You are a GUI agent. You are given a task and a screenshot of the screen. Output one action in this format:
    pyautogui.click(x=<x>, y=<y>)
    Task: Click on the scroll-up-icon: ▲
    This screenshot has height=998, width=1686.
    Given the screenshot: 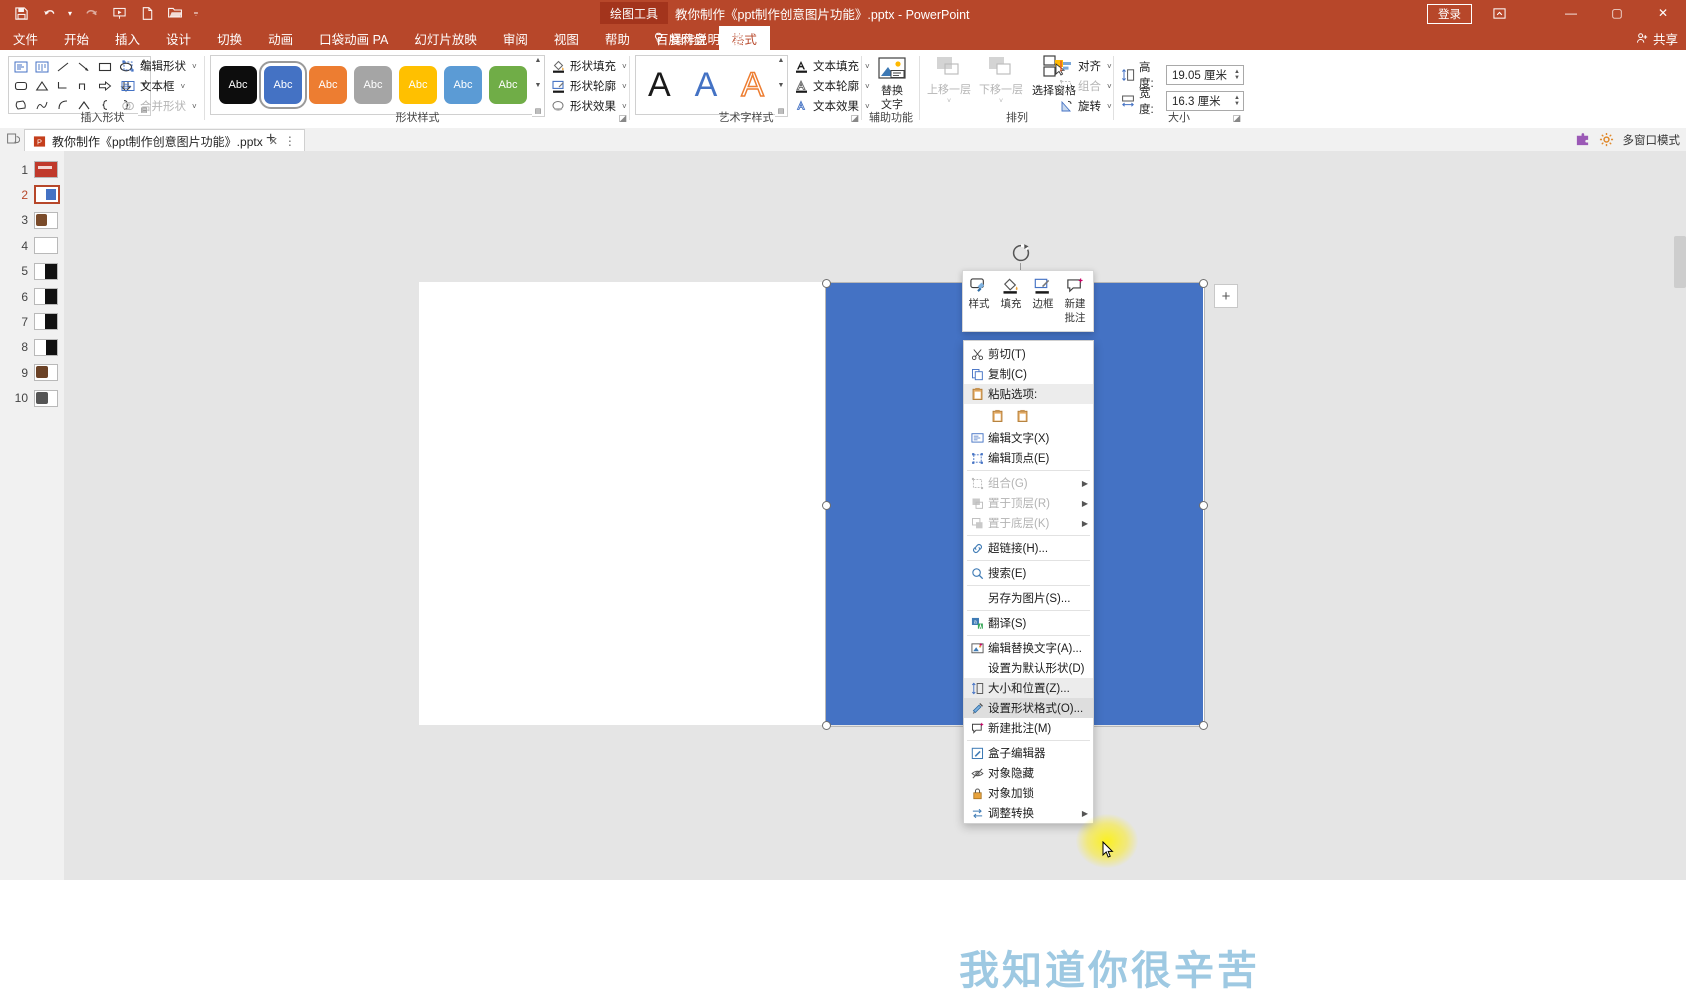 What is the action you would take?
    pyautogui.click(x=781, y=60)
    